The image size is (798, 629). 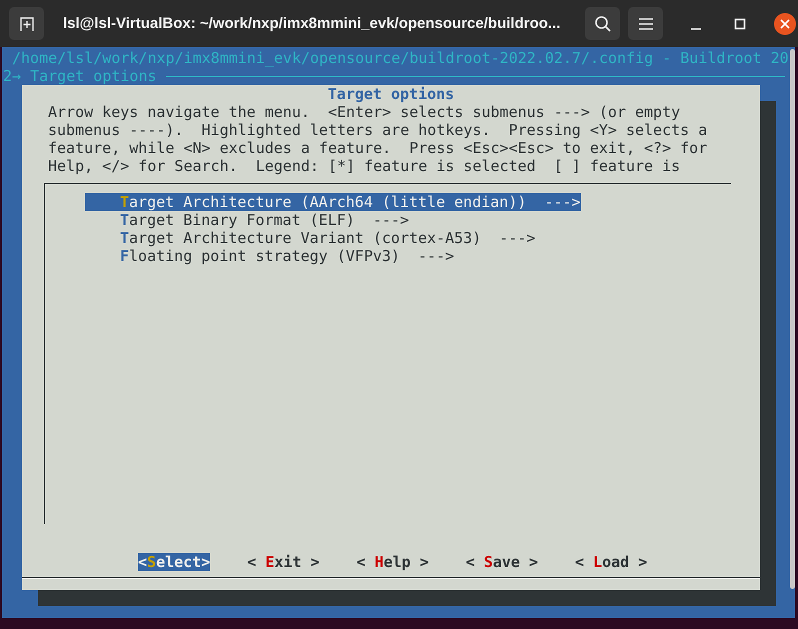 I want to click on maximize-icon, so click(x=740, y=24).